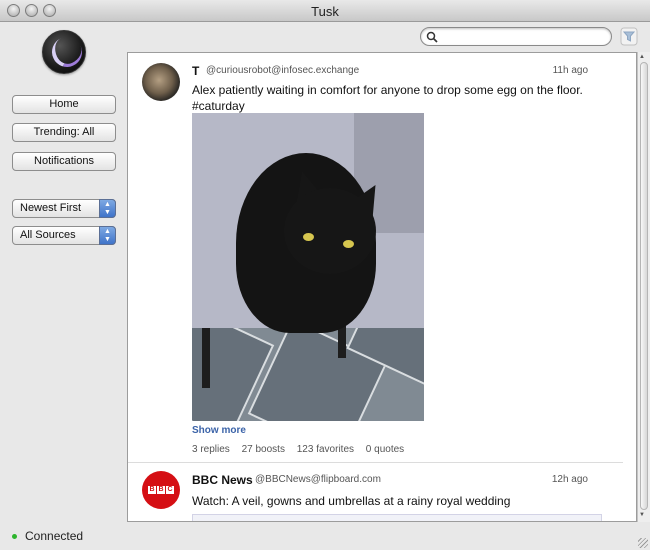  Describe the element at coordinates (523, 36) in the screenshot. I see `search-input` at that location.